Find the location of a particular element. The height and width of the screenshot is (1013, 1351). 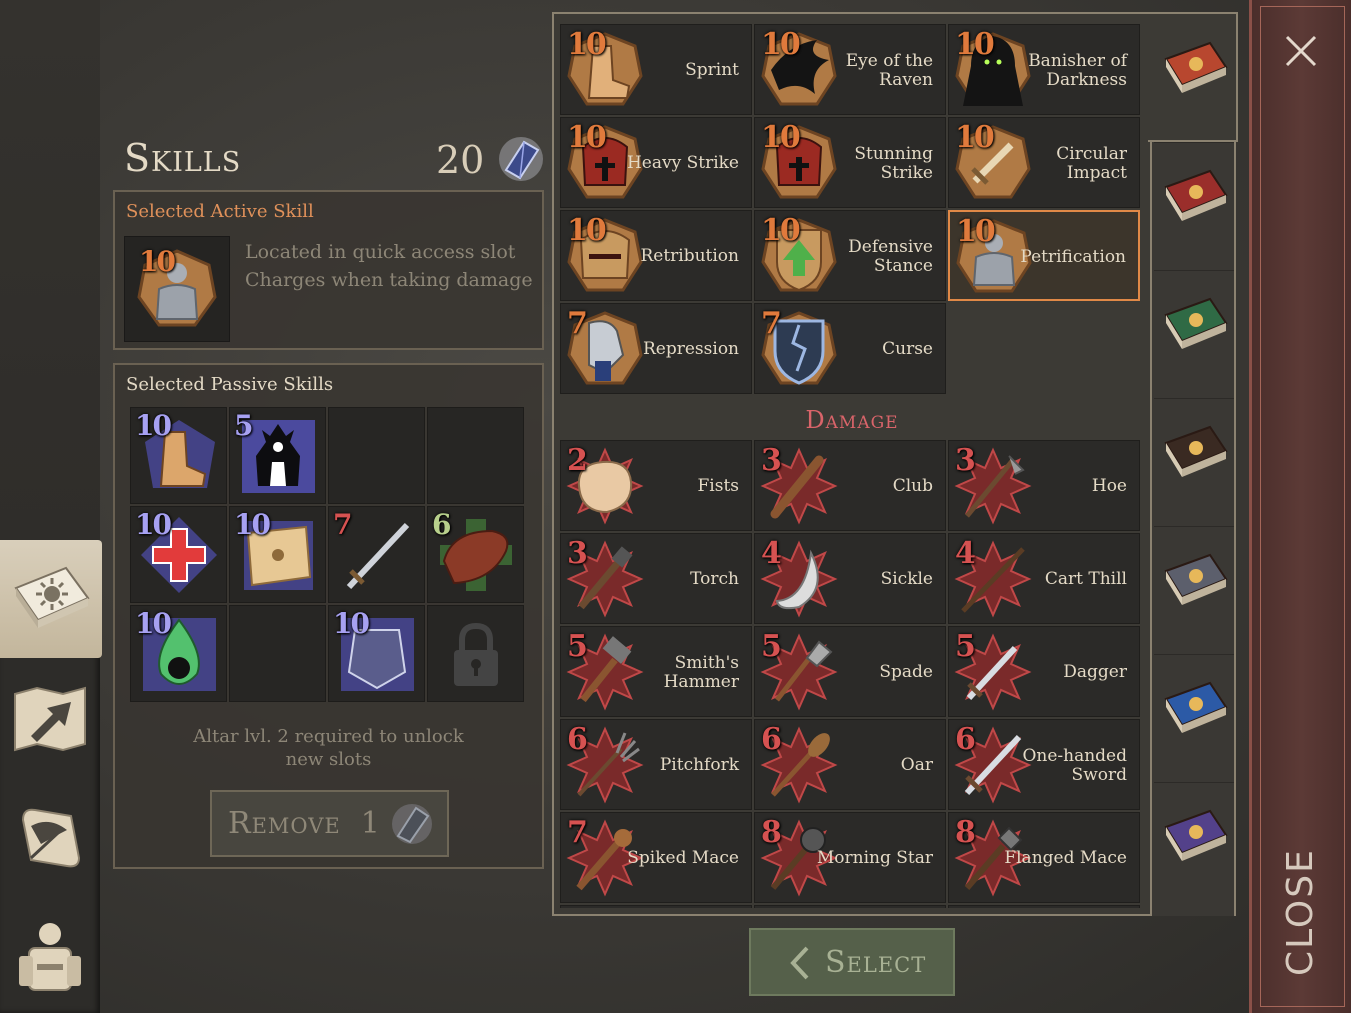

skill-card: 5 Spade is located at coordinates (850, 671).